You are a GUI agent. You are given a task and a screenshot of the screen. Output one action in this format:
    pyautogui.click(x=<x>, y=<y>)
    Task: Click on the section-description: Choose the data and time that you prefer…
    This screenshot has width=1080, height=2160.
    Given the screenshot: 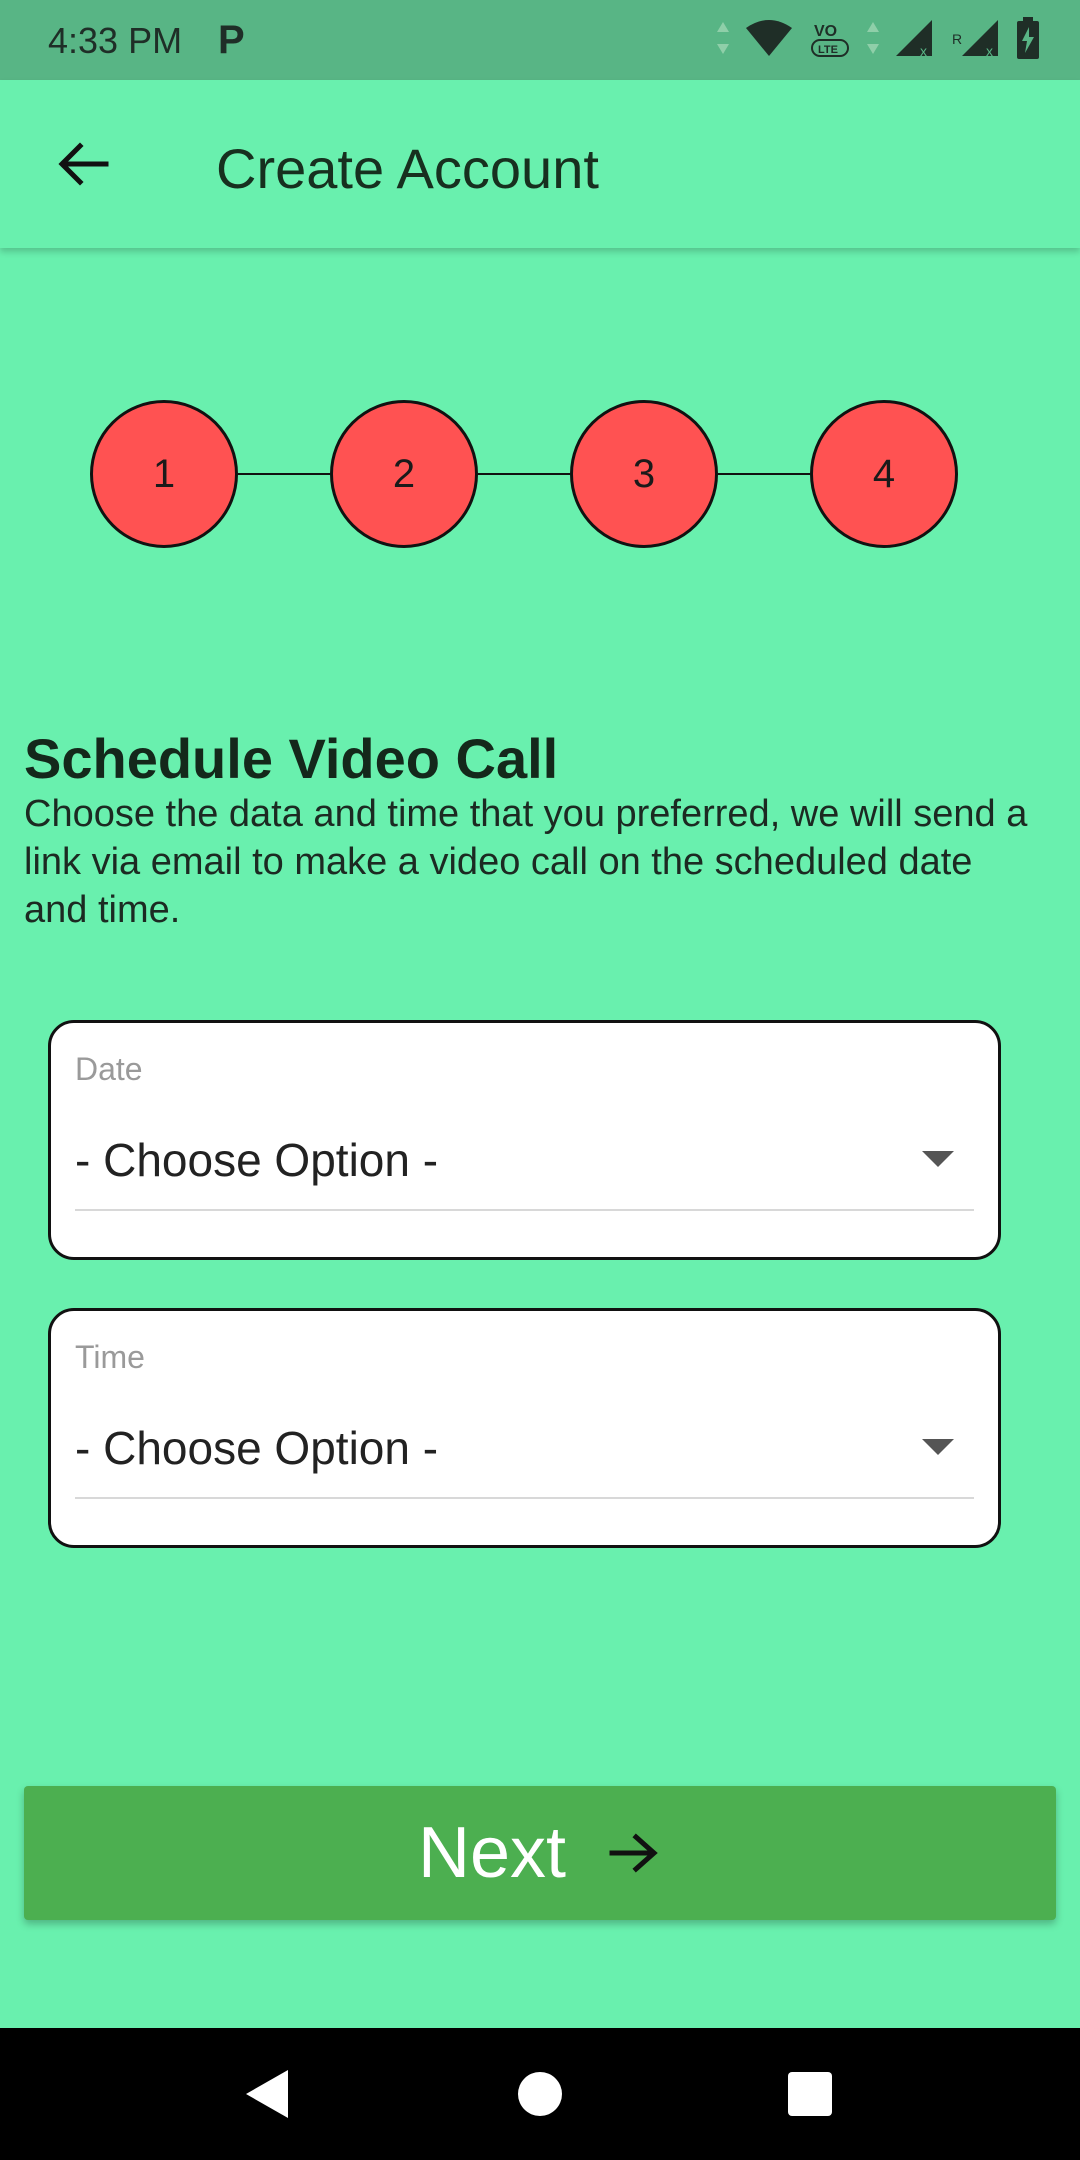 What is the action you would take?
    pyautogui.click(x=526, y=862)
    